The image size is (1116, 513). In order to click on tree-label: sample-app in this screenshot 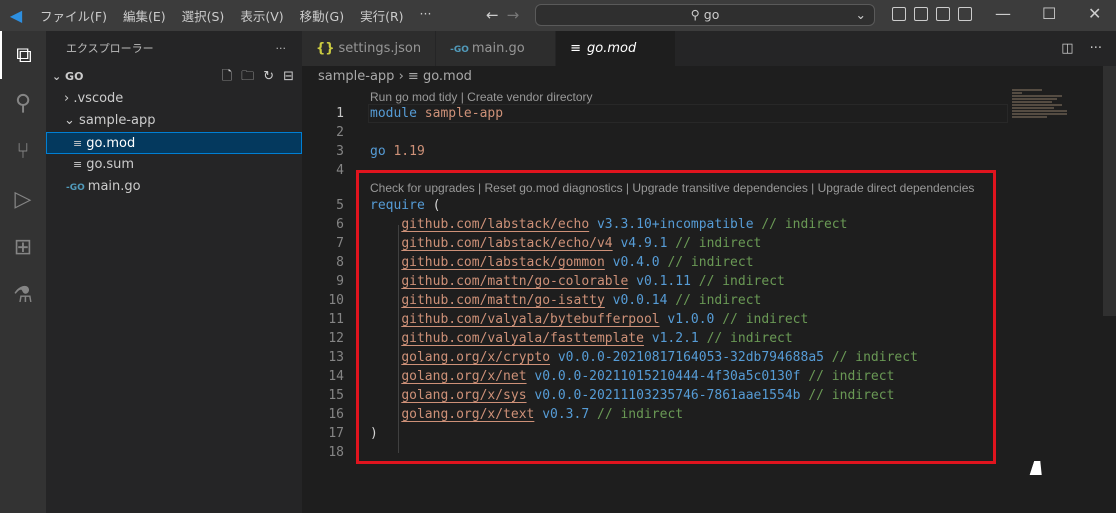, I will do `click(117, 120)`.